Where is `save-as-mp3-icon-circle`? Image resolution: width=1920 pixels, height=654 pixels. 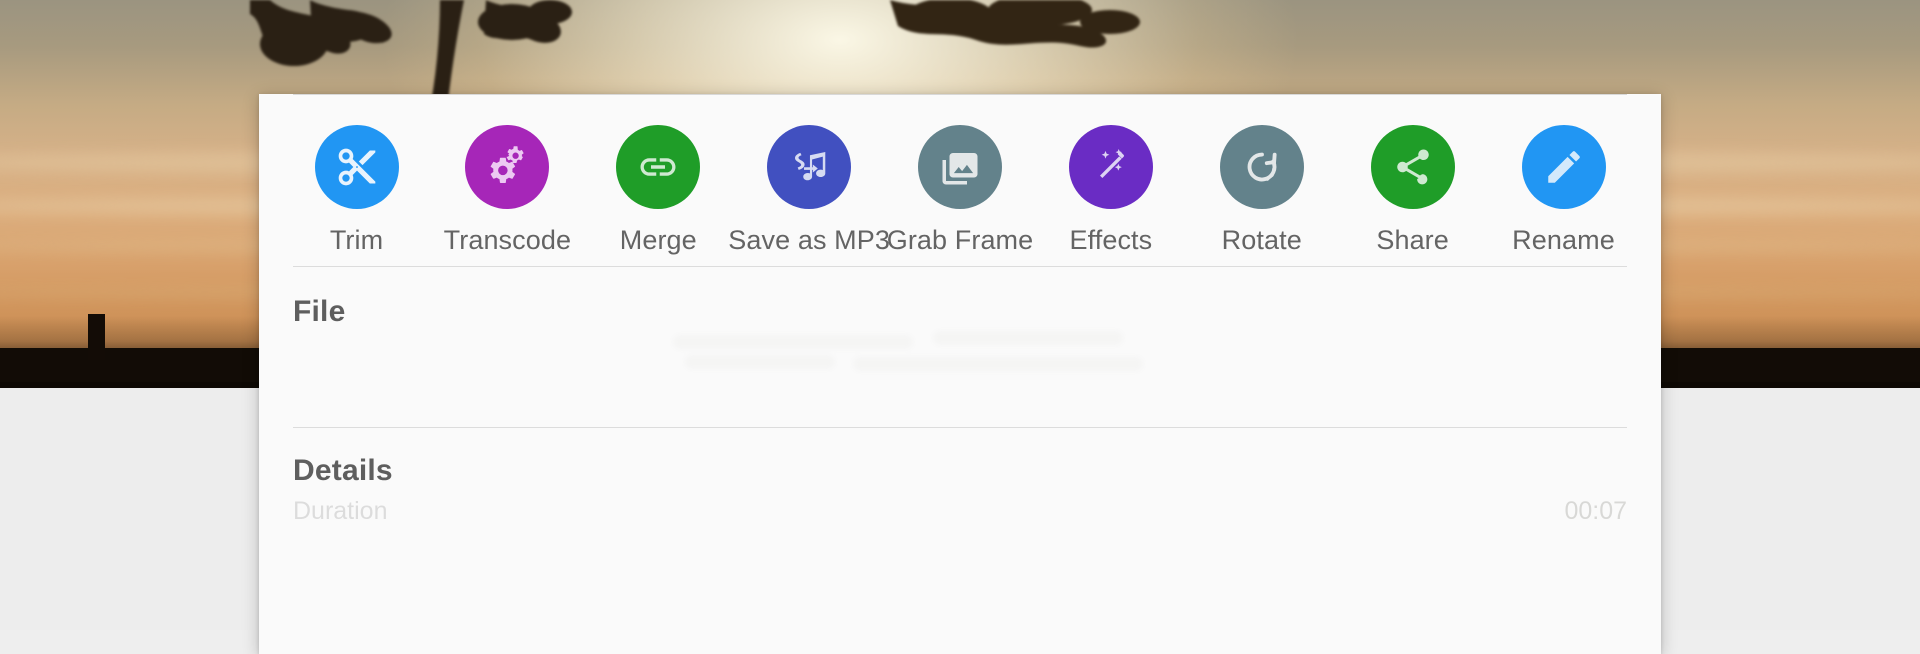 save-as-mp3-icon-circle is located at coordinates (809, 167).